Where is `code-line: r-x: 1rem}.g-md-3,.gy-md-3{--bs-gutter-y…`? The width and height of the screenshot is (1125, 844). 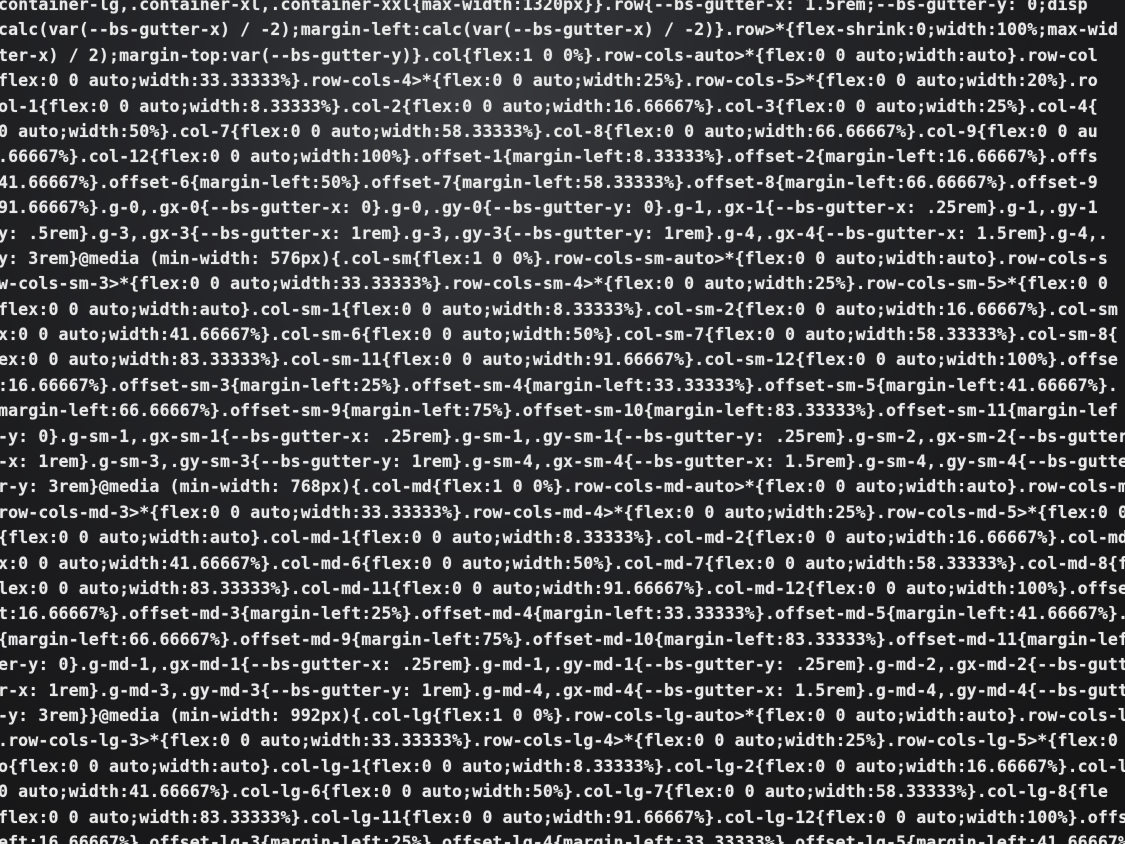 code-line: r-x: 1rem}.g-md-3,.gy-md-3{--bs-gutter-y… is located at coordinates (562, 690).